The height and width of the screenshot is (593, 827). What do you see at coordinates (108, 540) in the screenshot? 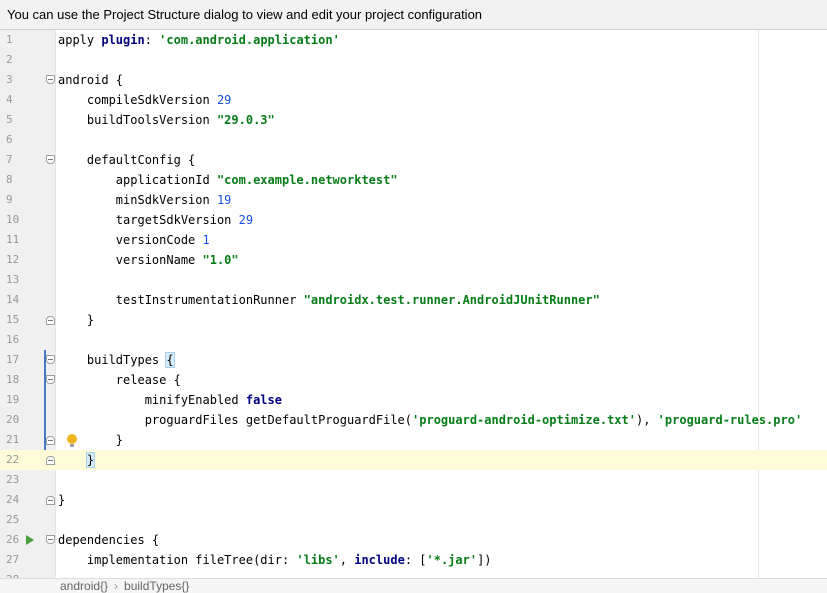
I see `code-text: dependencies {` at bounding box center [108, 540].